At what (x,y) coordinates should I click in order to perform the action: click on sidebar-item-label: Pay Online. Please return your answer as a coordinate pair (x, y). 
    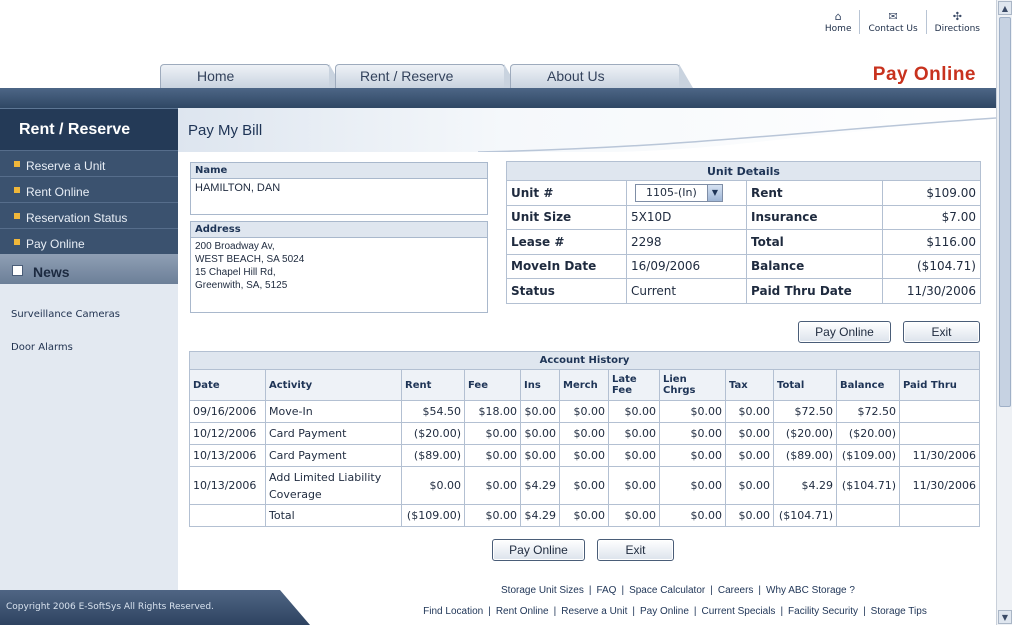
    Looking at the image, I should click on (55, 244).